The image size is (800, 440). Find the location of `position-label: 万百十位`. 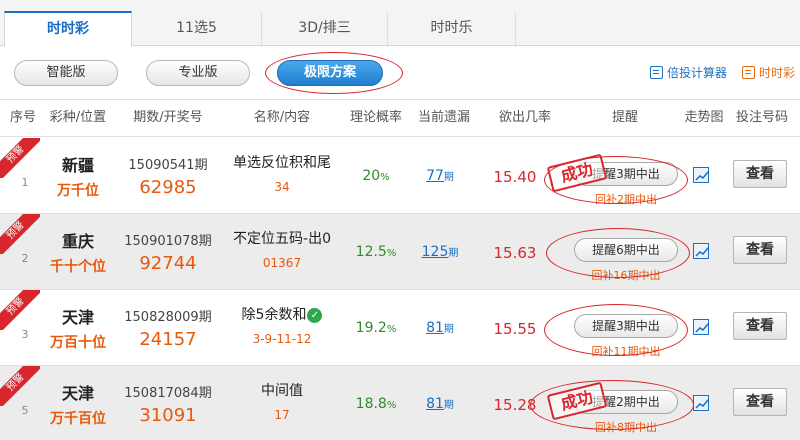

position-label: 万百十位 is located at coordinates (78, 343).